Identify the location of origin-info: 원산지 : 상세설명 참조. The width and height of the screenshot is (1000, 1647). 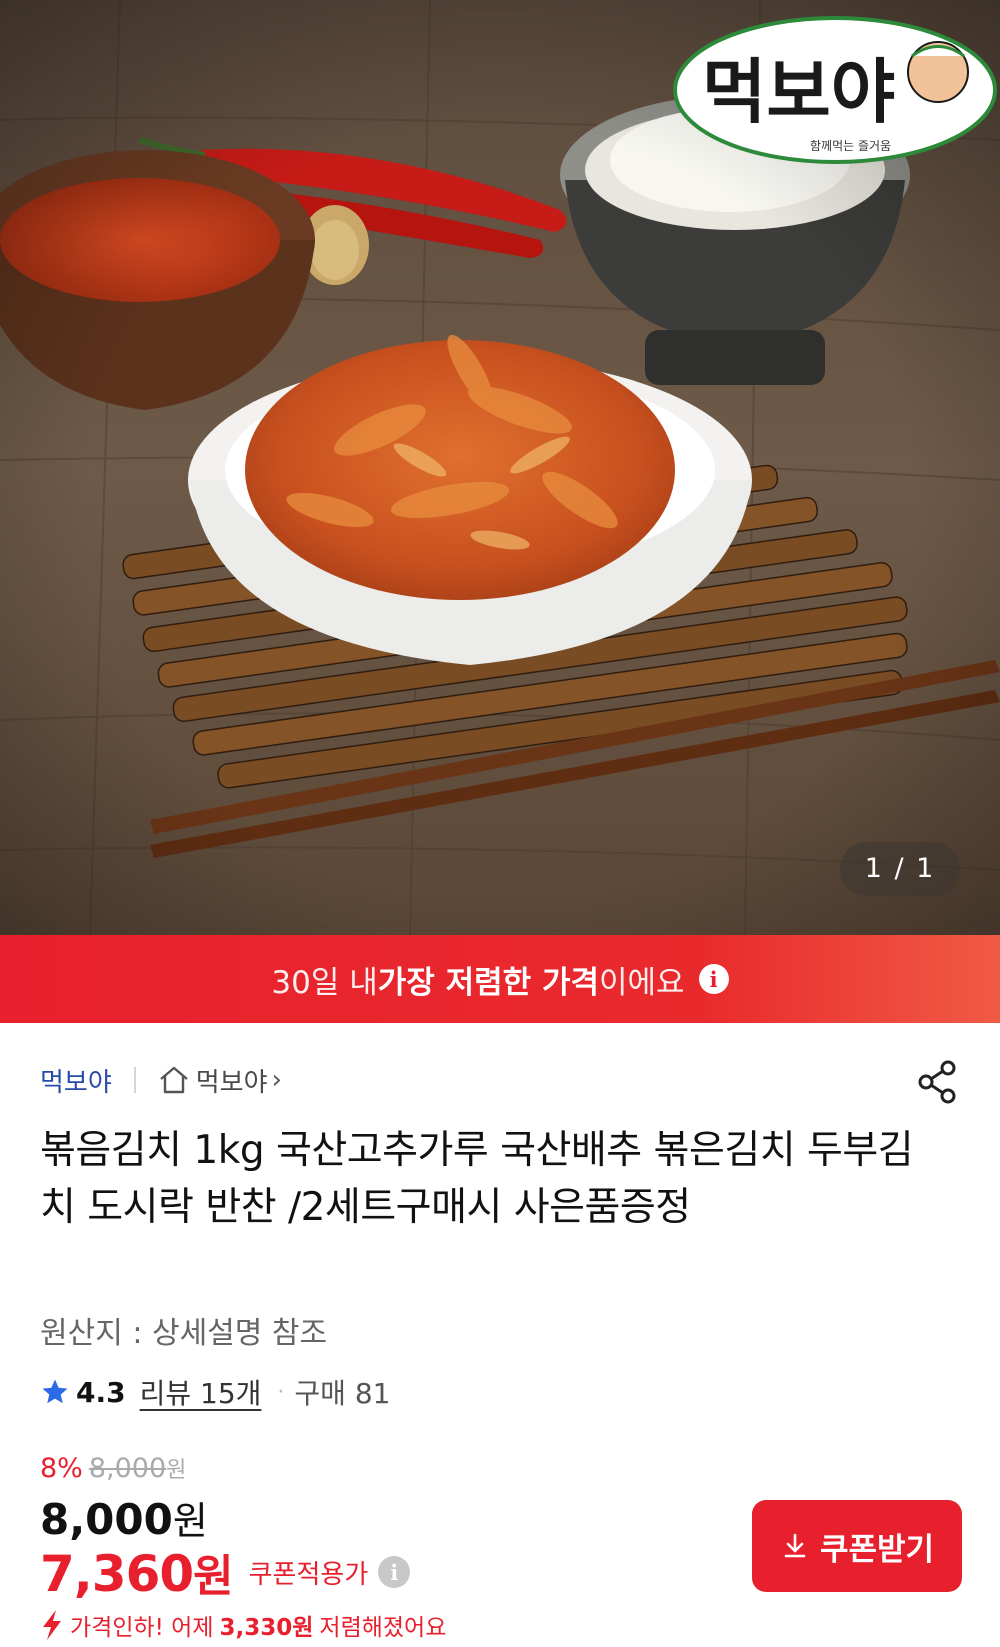
(184, 1333).